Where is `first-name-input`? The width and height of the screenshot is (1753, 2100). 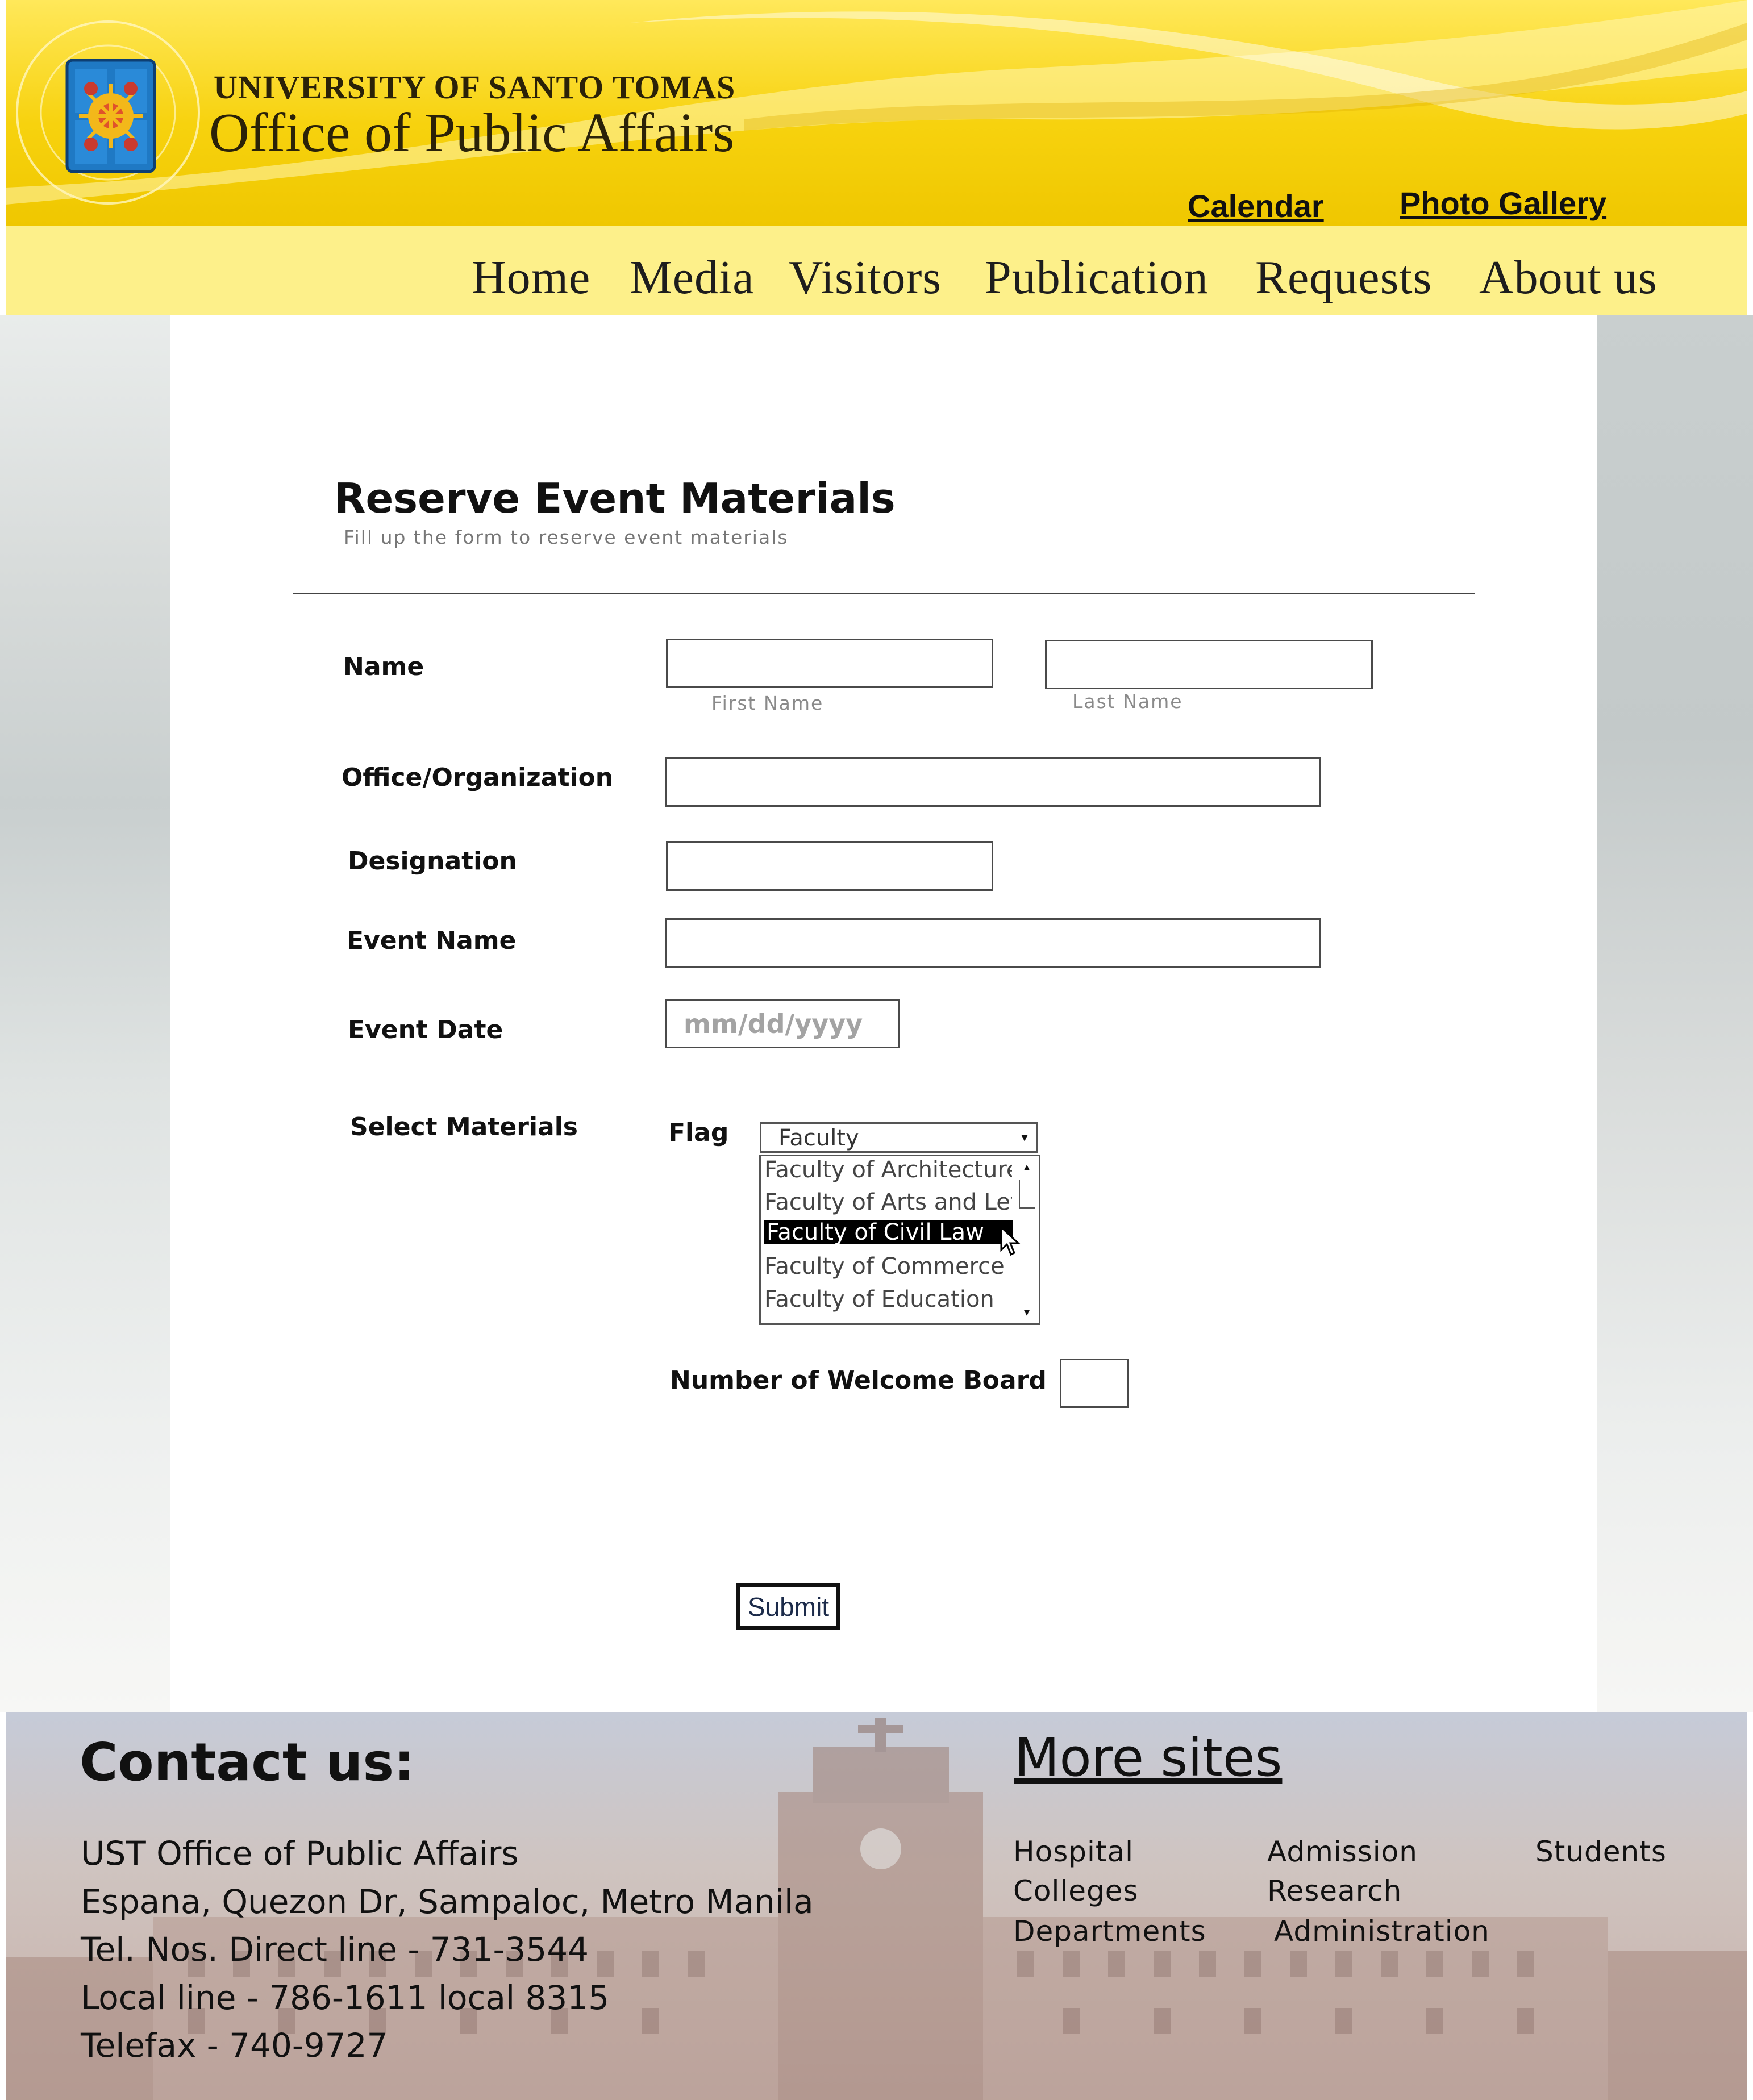
first-name-input is located at coordinates (829, 663).